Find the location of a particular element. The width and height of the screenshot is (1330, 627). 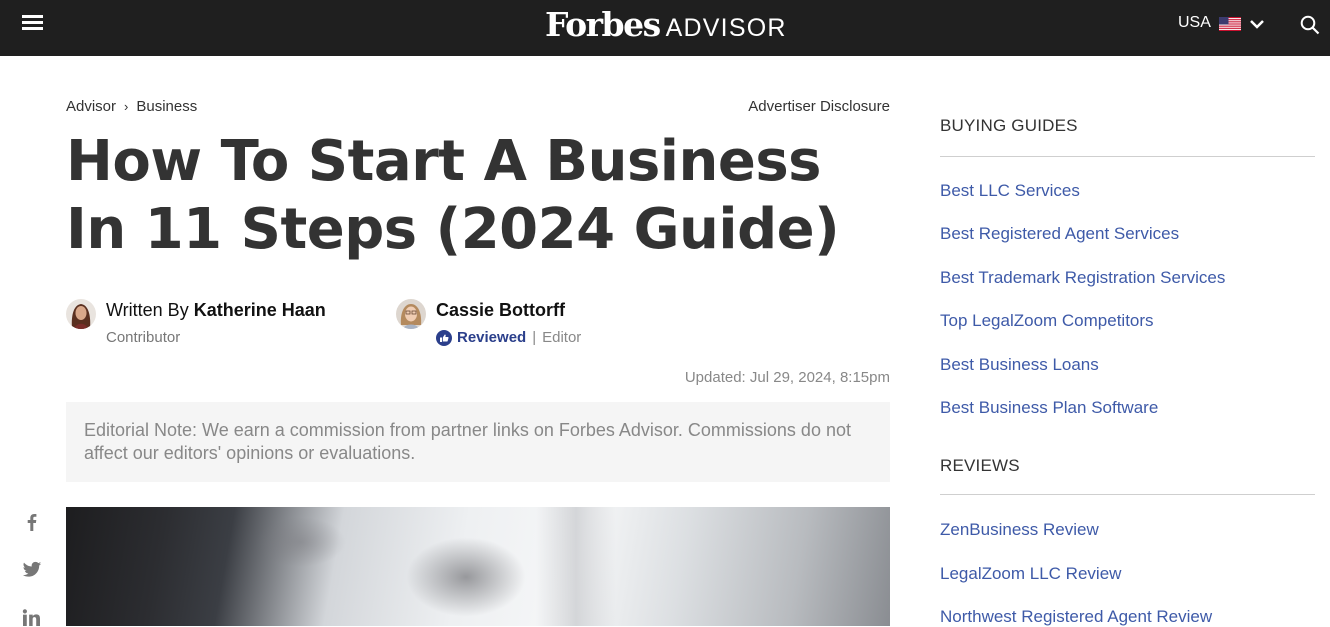

facebook-icon is located at coordinates (32, 522).